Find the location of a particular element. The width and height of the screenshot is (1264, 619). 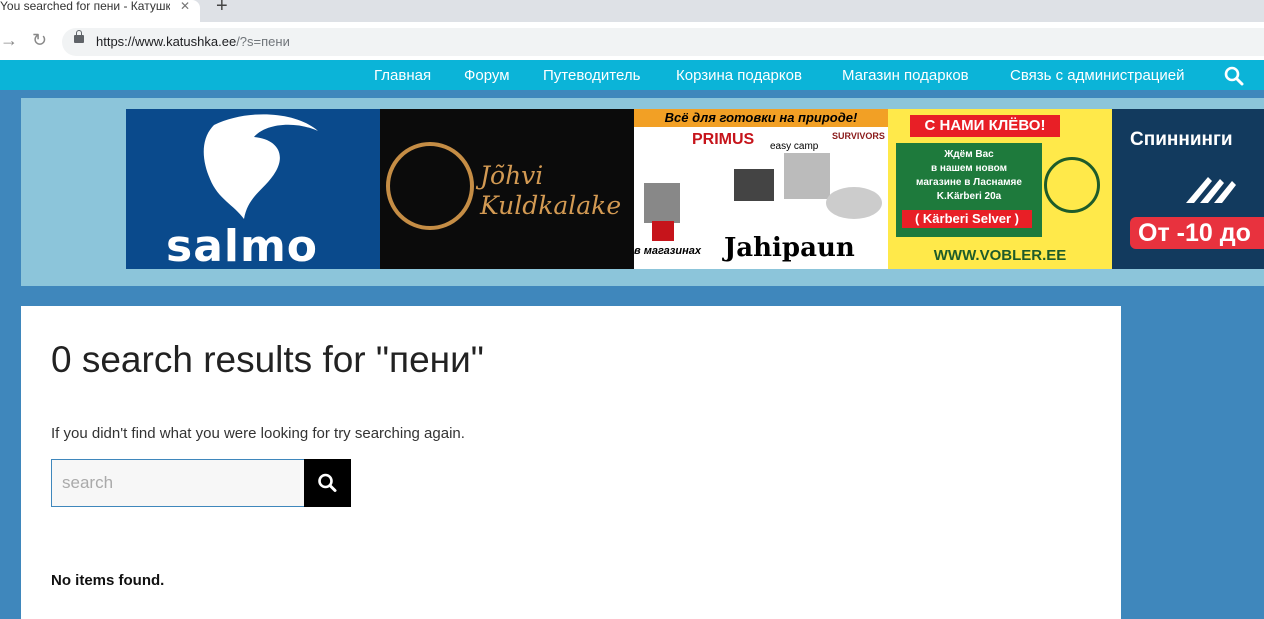

tab-title: You searched for пени - Катушка is located at coordinates (85, 6).